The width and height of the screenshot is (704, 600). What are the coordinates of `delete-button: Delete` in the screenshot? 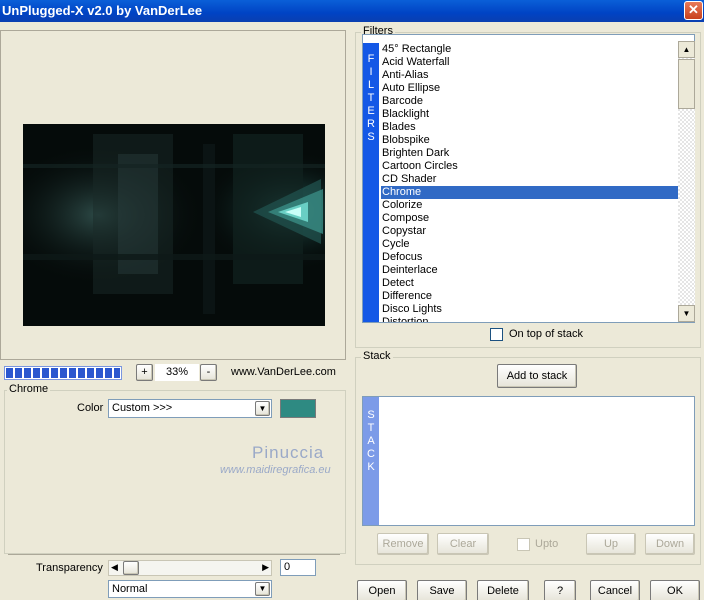 It's located at (503, 590).